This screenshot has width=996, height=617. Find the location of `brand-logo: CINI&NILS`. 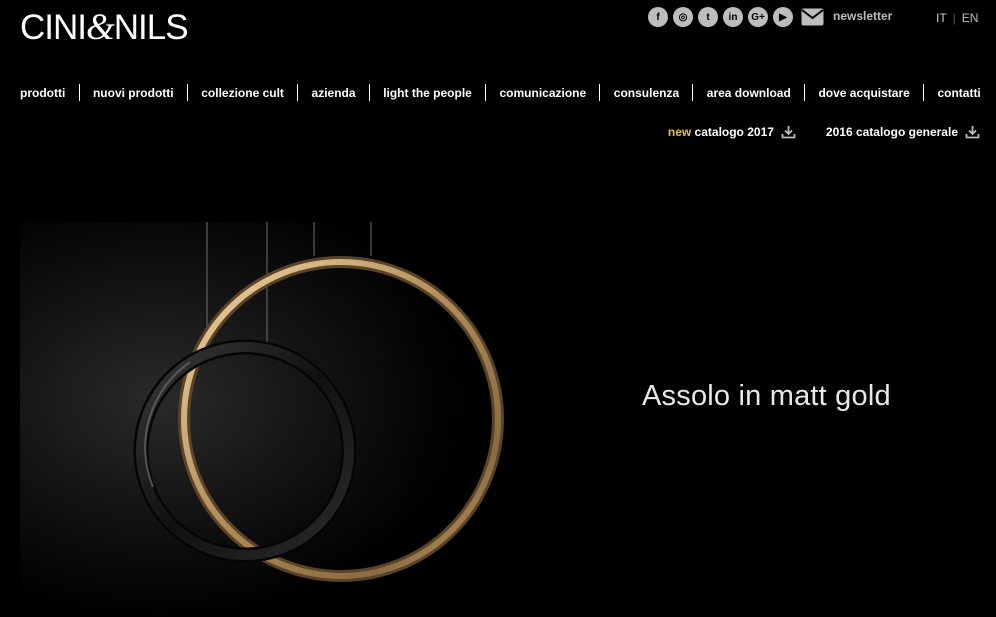

brand-logo: CINI&NILS is located at coordinates (104, 27).